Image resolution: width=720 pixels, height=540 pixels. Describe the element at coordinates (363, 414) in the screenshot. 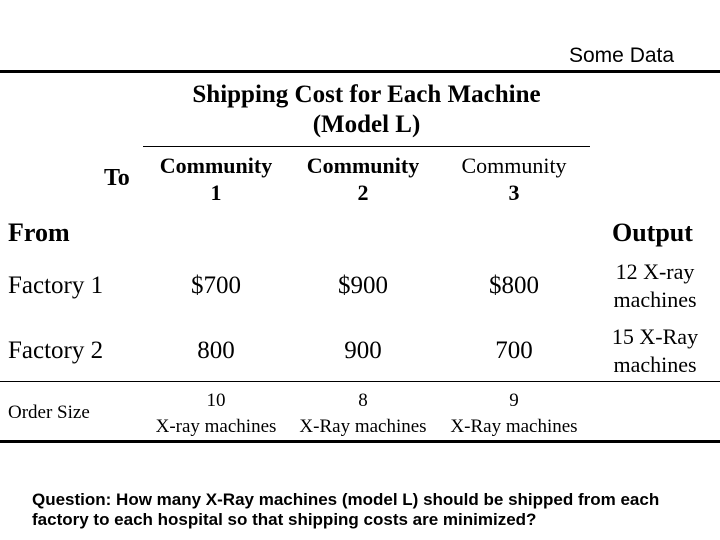

I see `order-size-cell: 8 X-Ray machines` at that location.